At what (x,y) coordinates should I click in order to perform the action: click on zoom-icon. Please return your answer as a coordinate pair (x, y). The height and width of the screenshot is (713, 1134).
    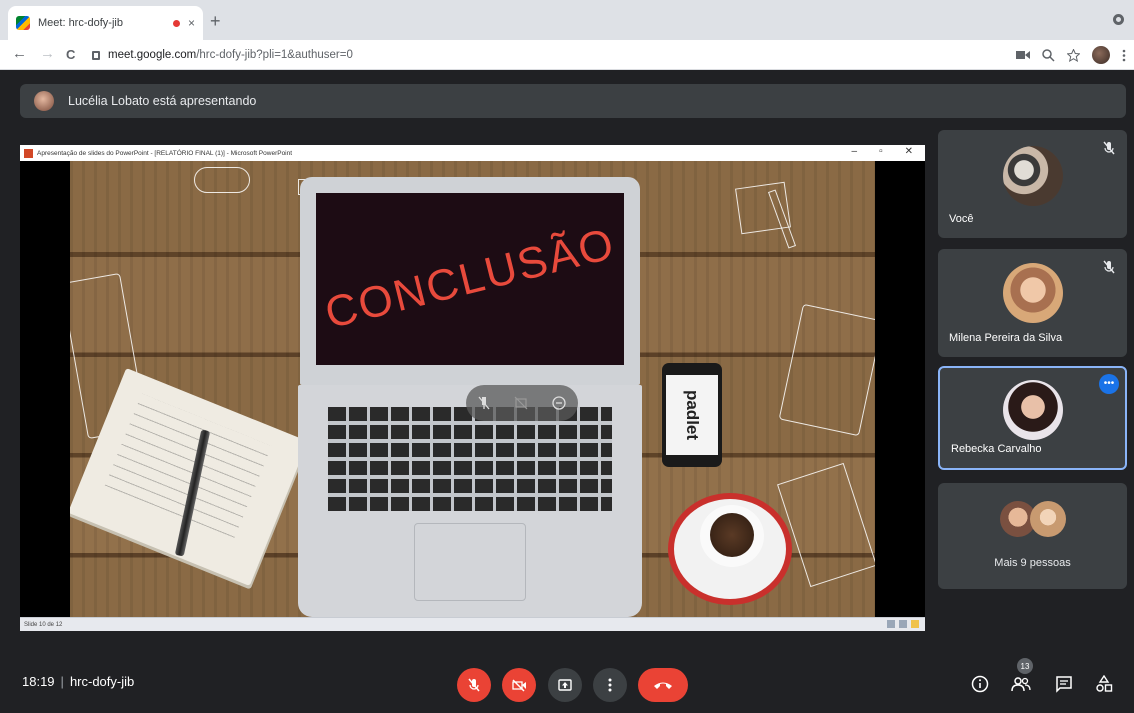
    Looking at the image, I should click on (1048, 55).